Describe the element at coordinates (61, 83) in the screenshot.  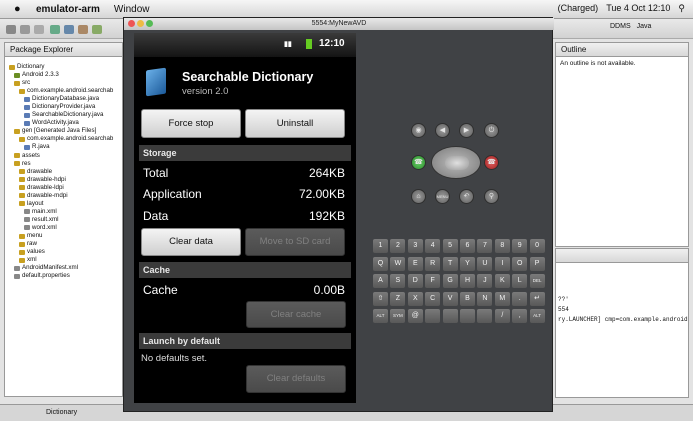
I see `tree-item: src` at that location.